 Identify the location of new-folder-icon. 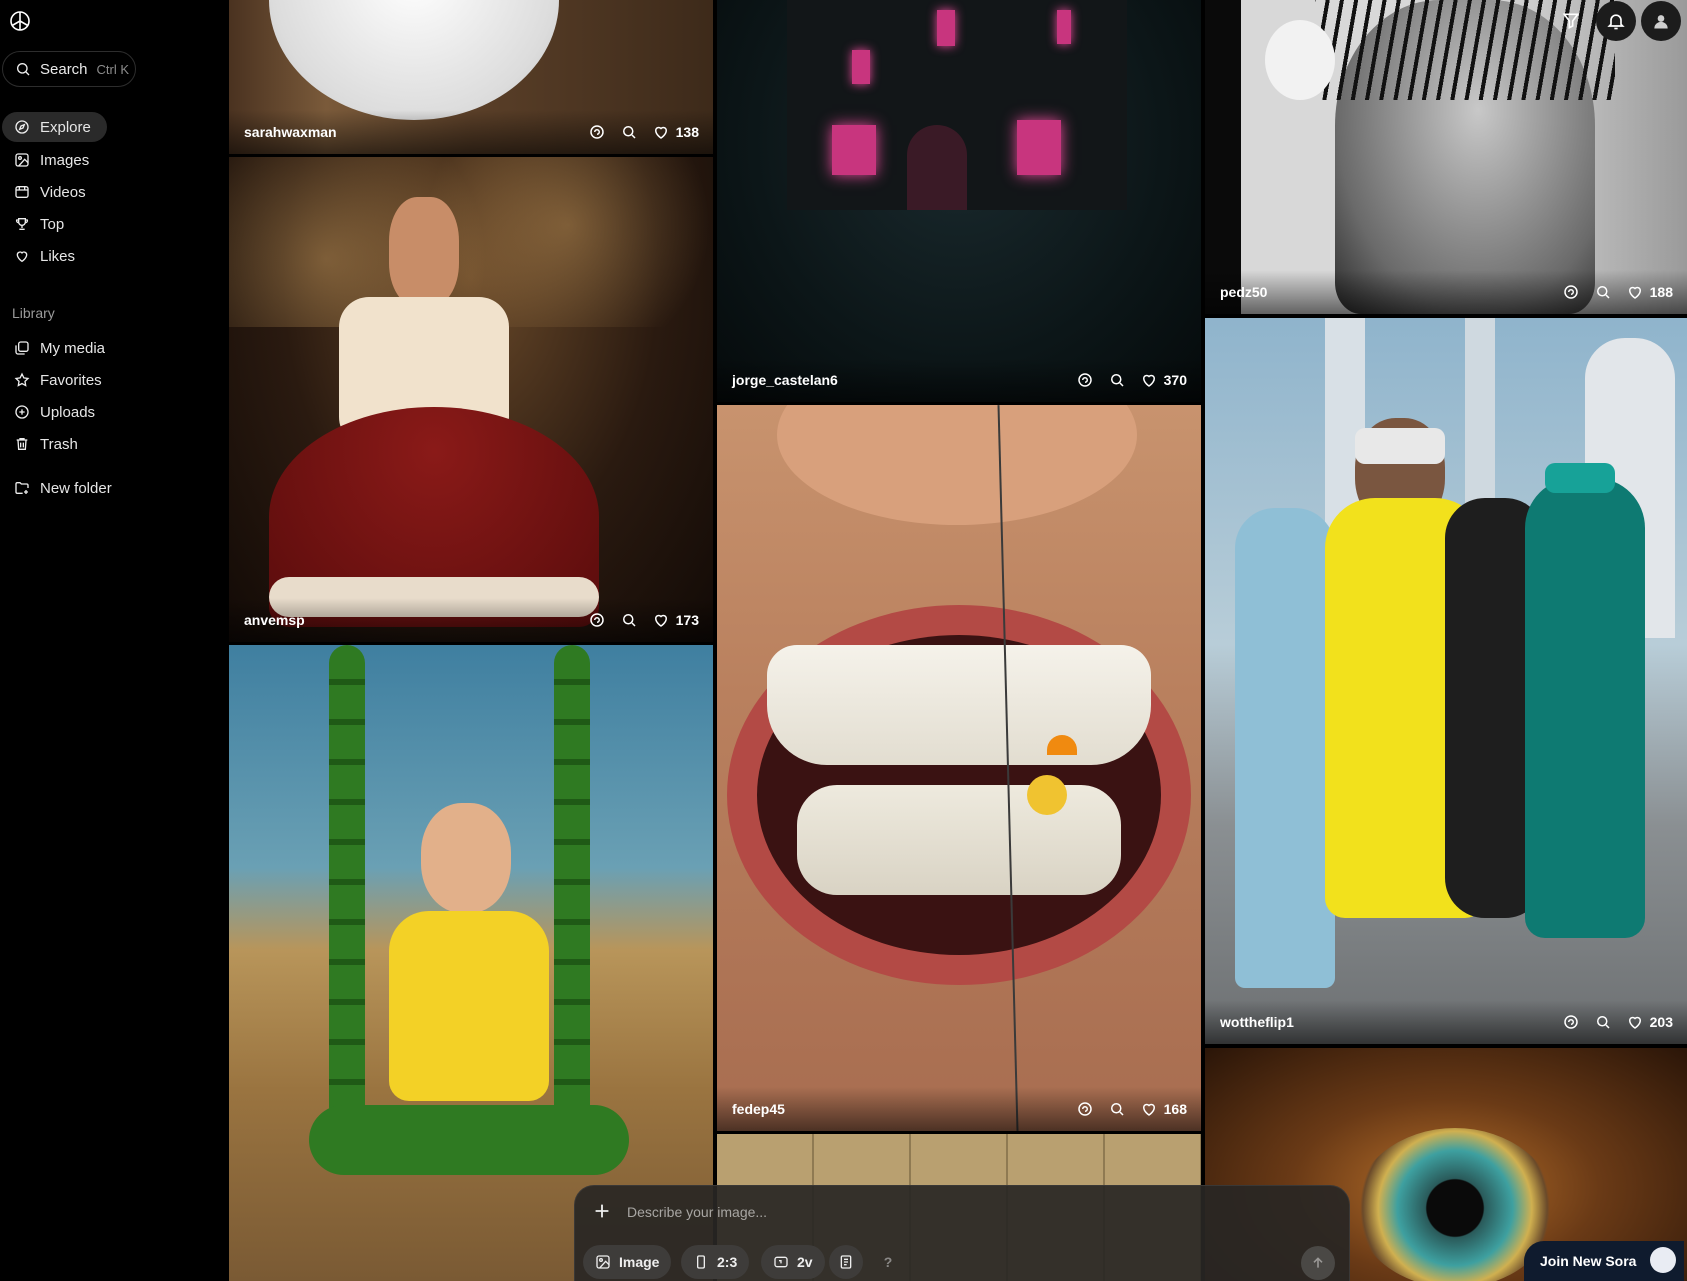
(22, 488).